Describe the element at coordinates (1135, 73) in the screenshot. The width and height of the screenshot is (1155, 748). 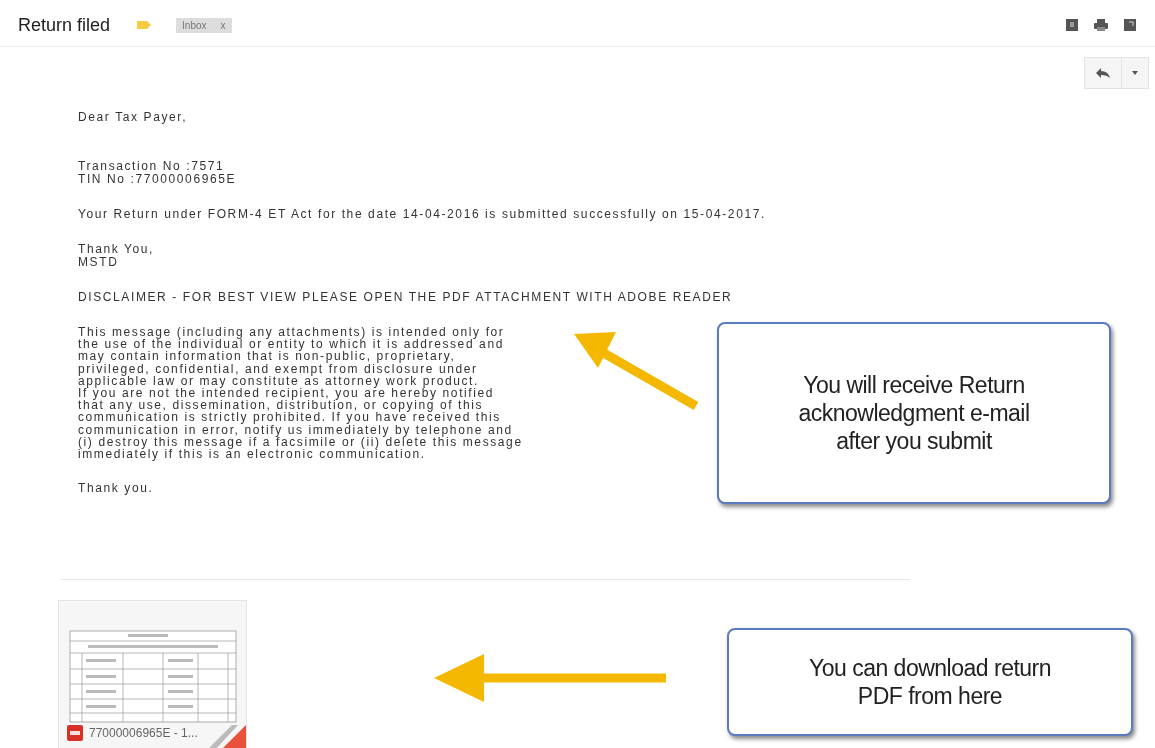
I see `caret-icon` at that location.